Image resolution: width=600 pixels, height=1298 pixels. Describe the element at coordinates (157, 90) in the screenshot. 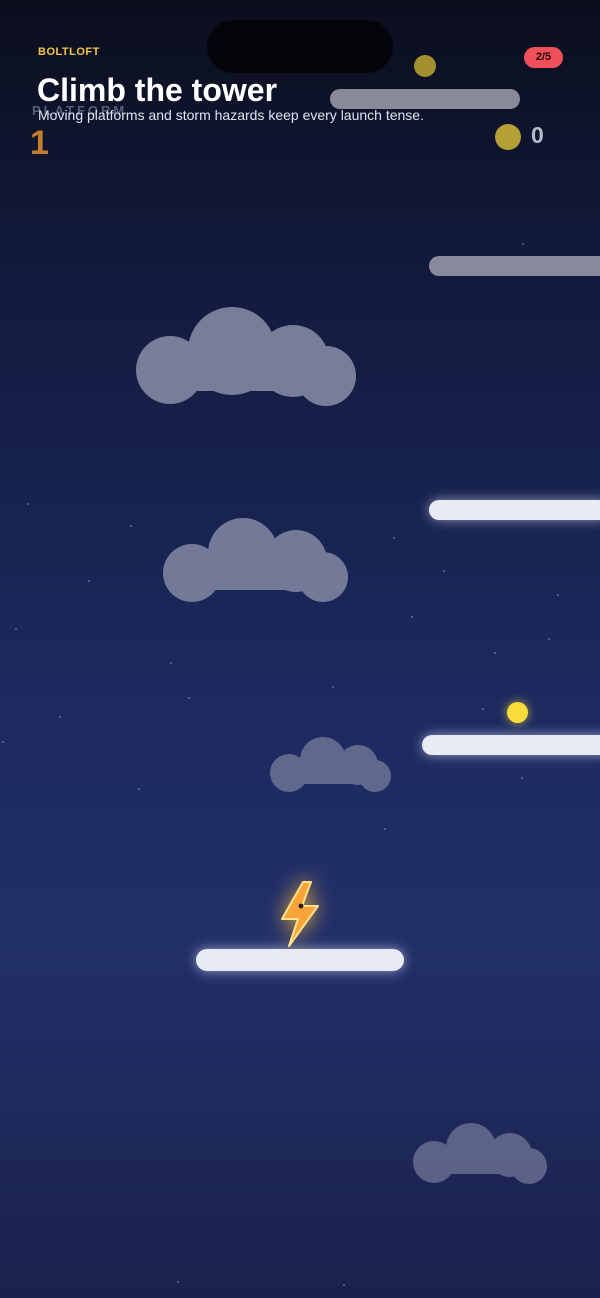

I see `page-title: Climb the tower` at that location.